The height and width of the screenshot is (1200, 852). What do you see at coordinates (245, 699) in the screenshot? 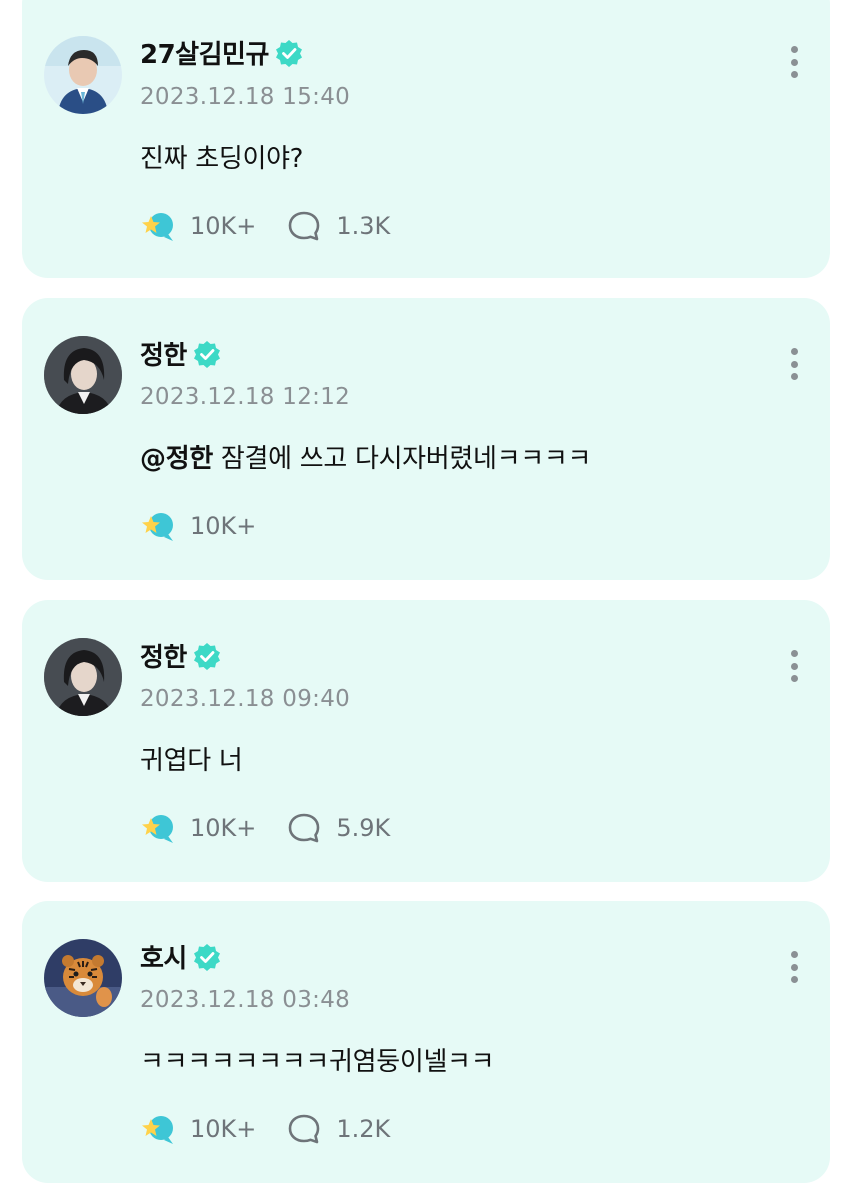
I see `timestamp: 2023.12.18 09:40` at bounding box center [245, 699].